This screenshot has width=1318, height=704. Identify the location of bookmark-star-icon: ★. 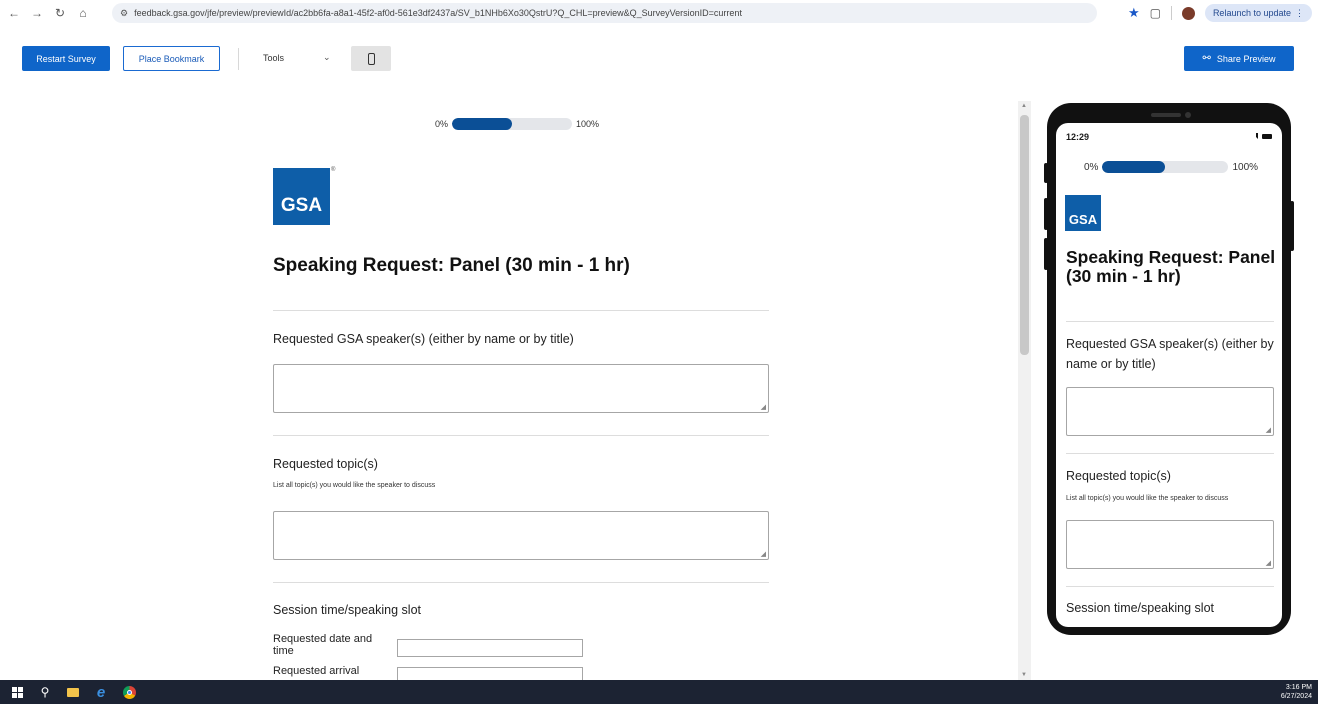
(1134, 13).